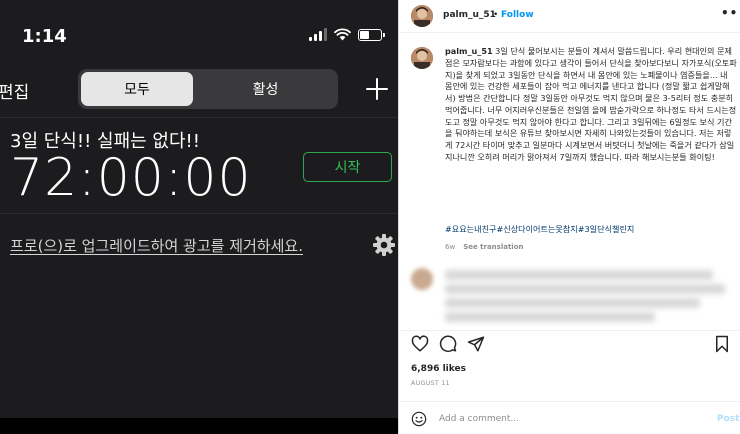  I want to click on comment-icon, so click(448, 344).